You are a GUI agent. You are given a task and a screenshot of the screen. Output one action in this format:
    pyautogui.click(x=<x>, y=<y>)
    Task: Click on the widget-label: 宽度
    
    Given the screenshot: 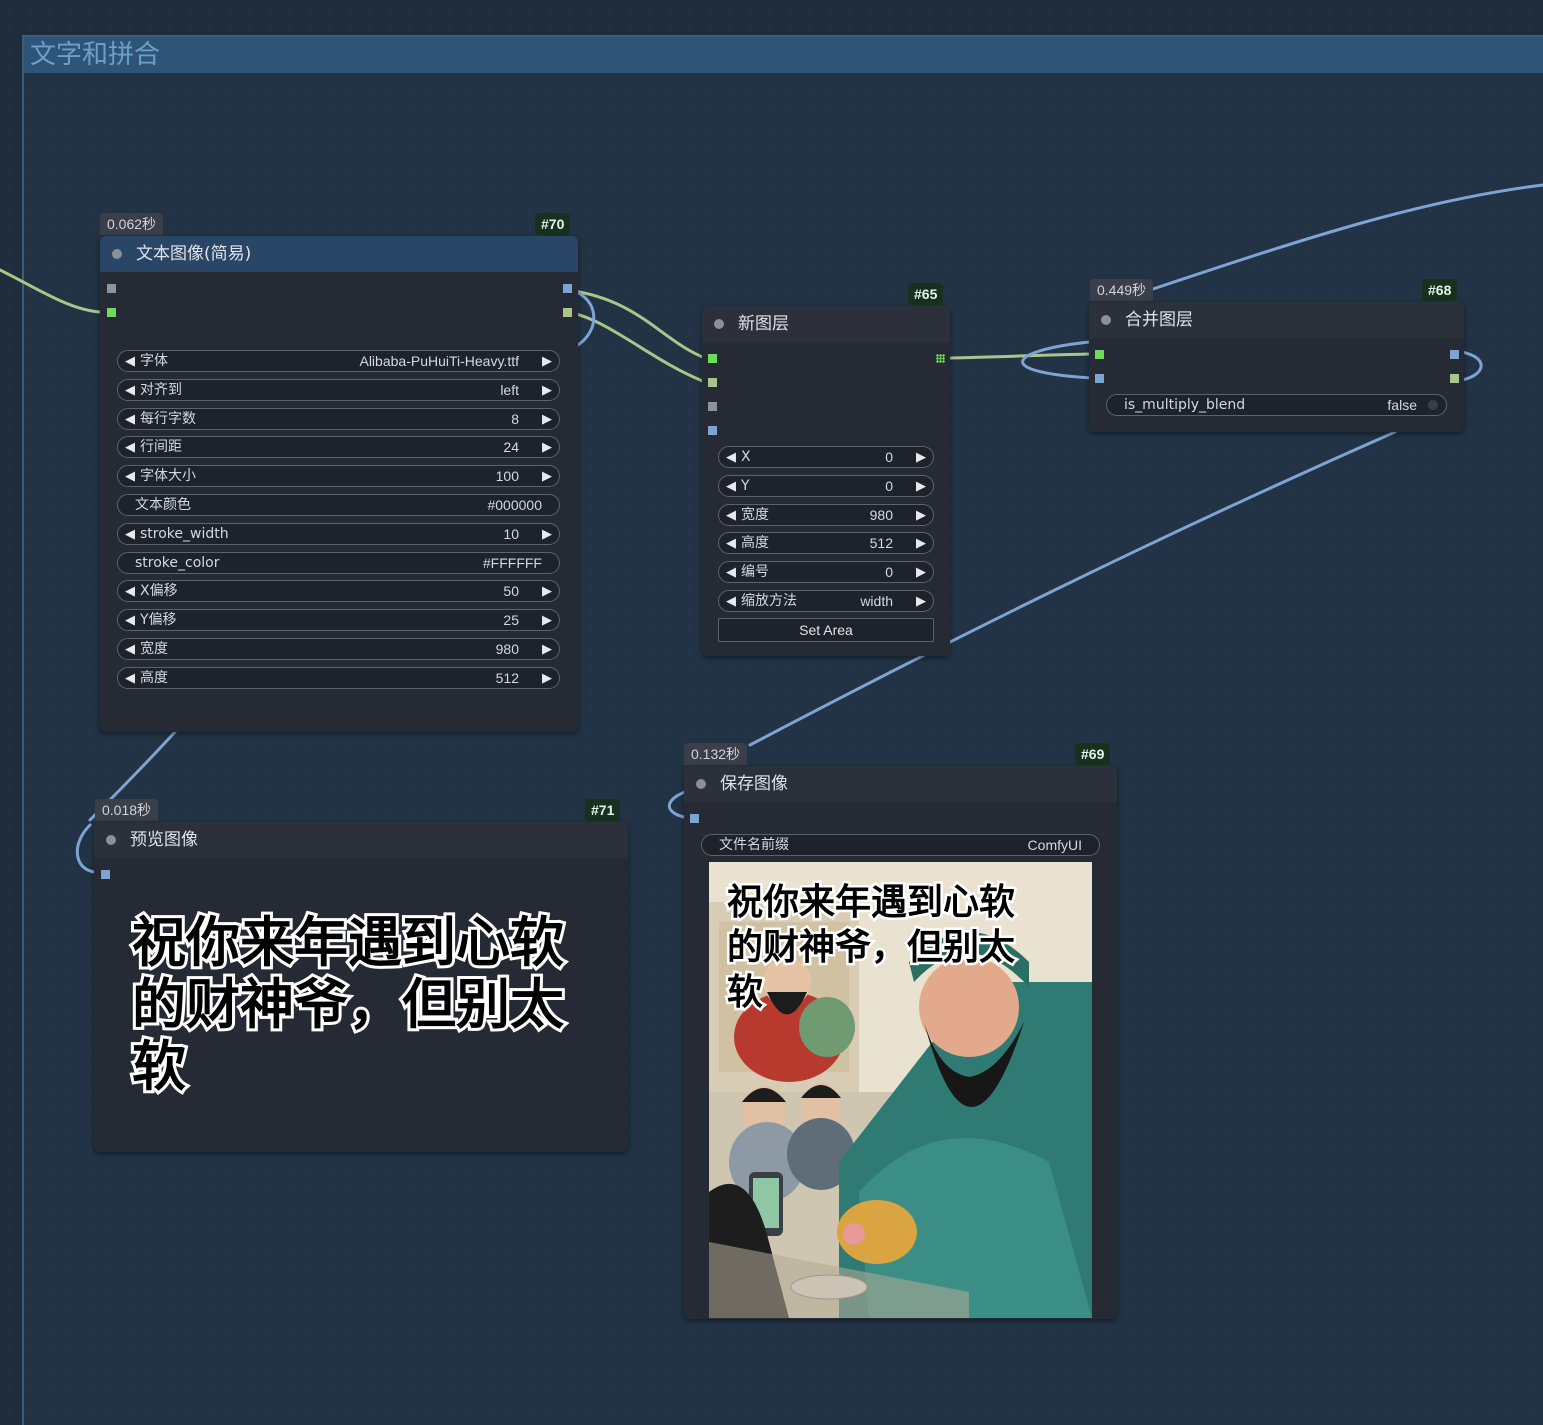 What is the action you would take?
    pyautogui.click(x=755, y=514)
    